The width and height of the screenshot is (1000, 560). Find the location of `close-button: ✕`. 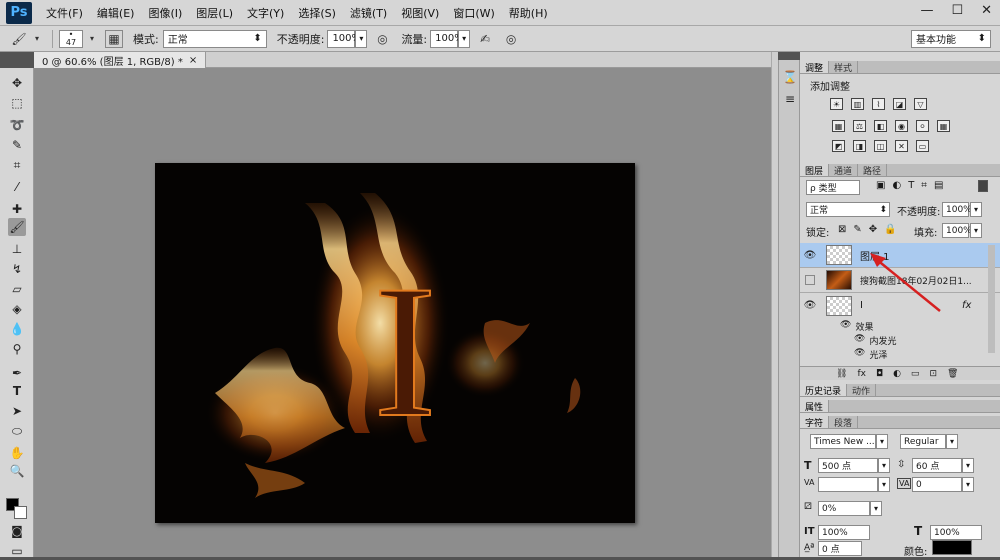

close-button: ✕ is located at coordinates (986, 10).